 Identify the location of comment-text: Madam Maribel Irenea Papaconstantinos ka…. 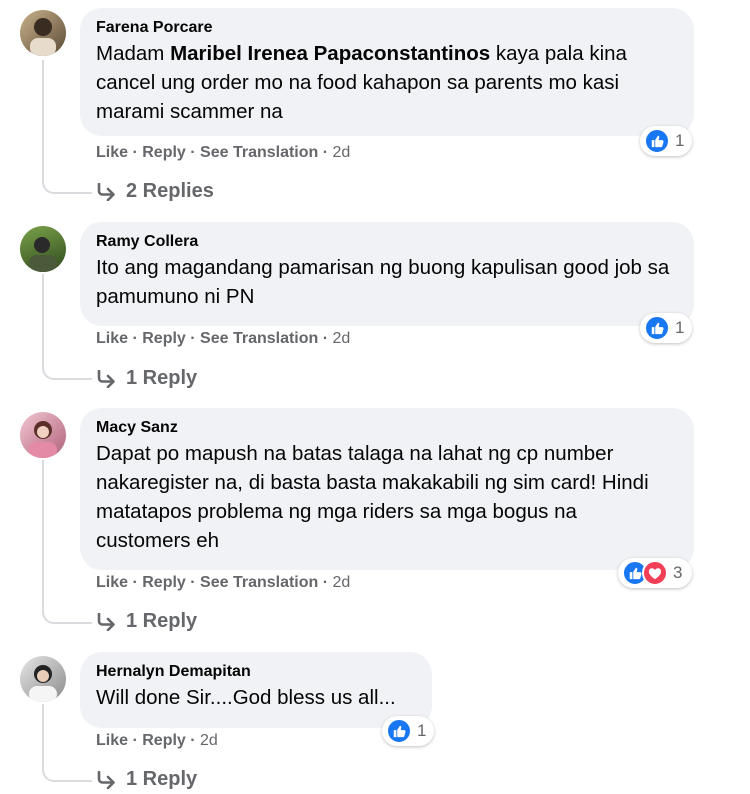
(386, 82).